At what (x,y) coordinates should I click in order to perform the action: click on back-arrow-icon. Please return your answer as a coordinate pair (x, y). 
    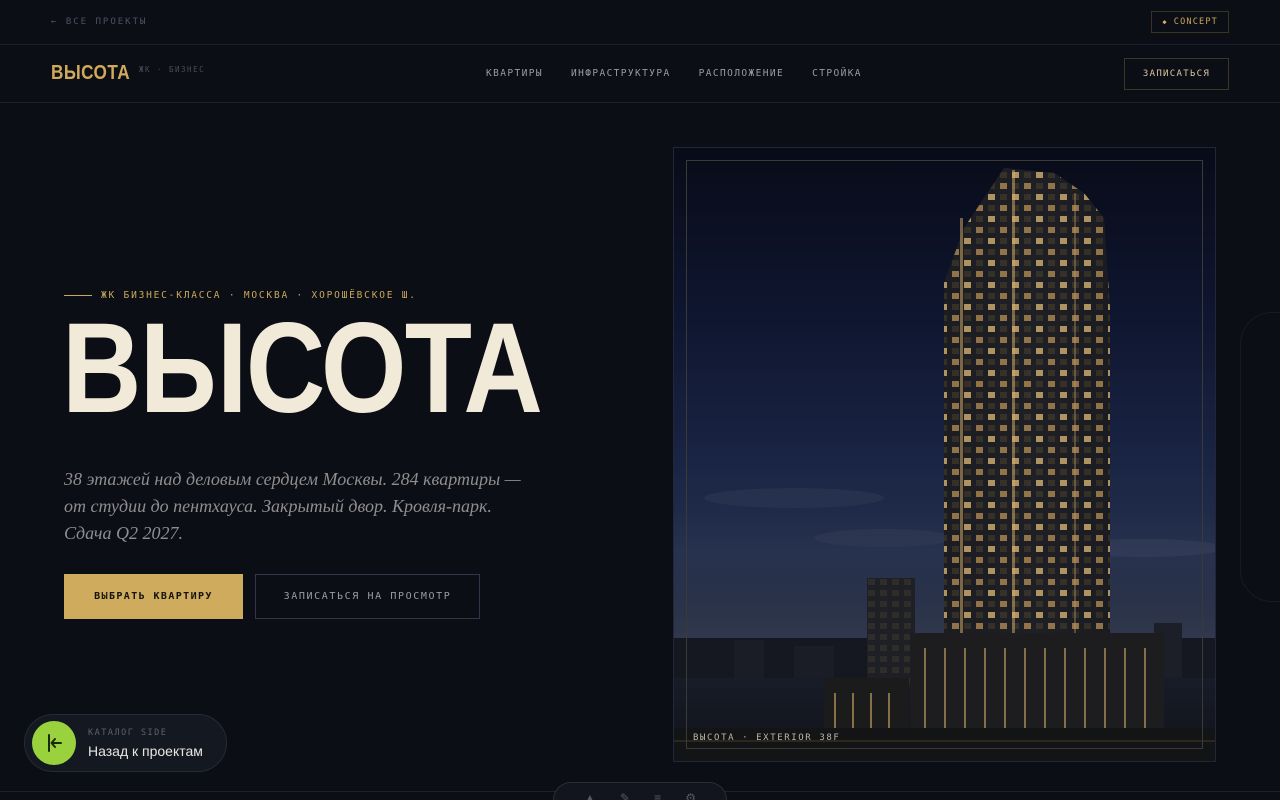
    Looking at the image, I should click on (55, 743).